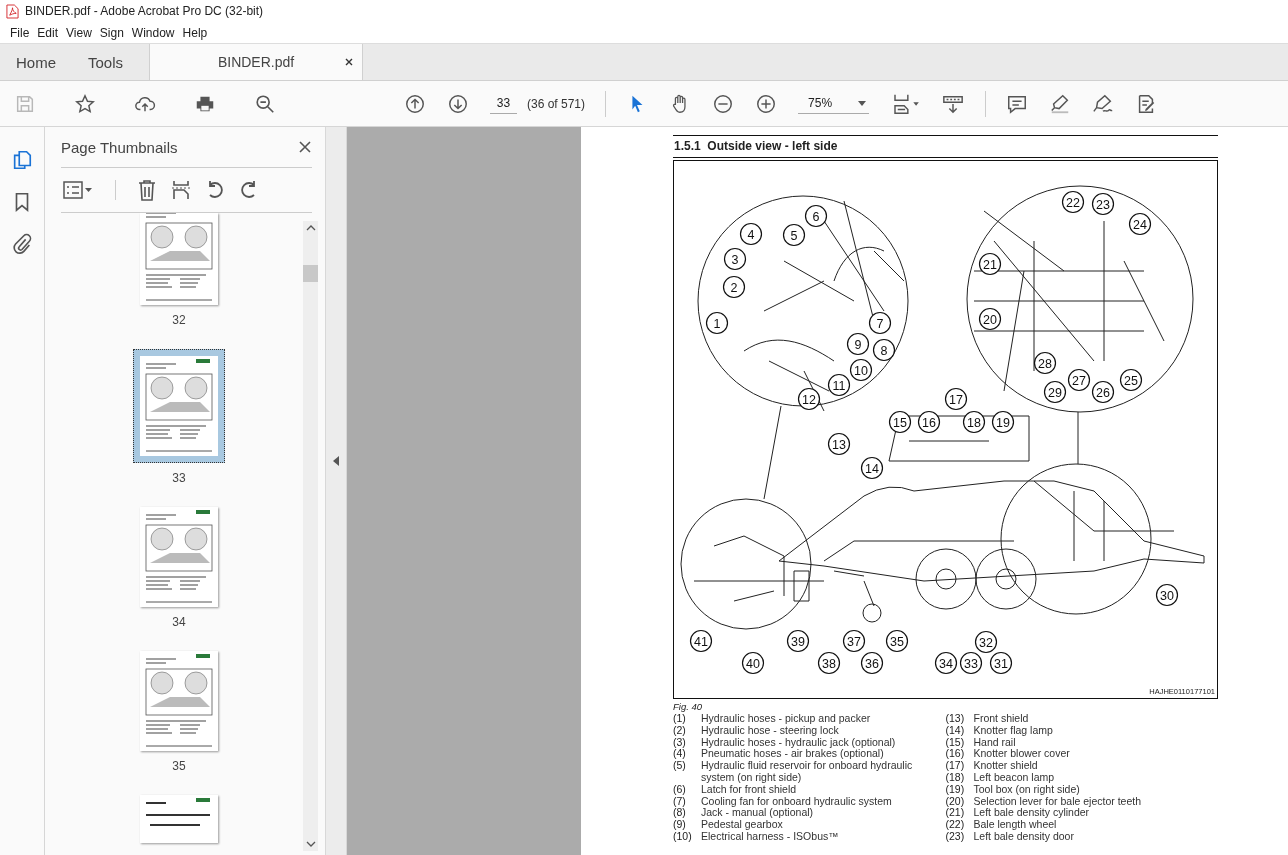 This screenshot has width=1288, height=855. Describe the element at coordinates (990, 264) in the screenshot. I see `callout-marker: 21` at that location.